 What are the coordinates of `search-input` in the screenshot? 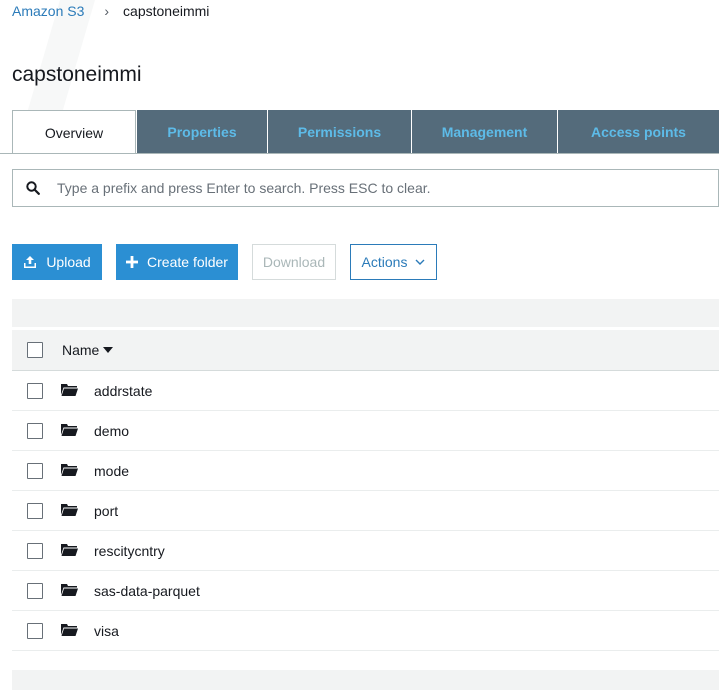 It's located at (385, 188).